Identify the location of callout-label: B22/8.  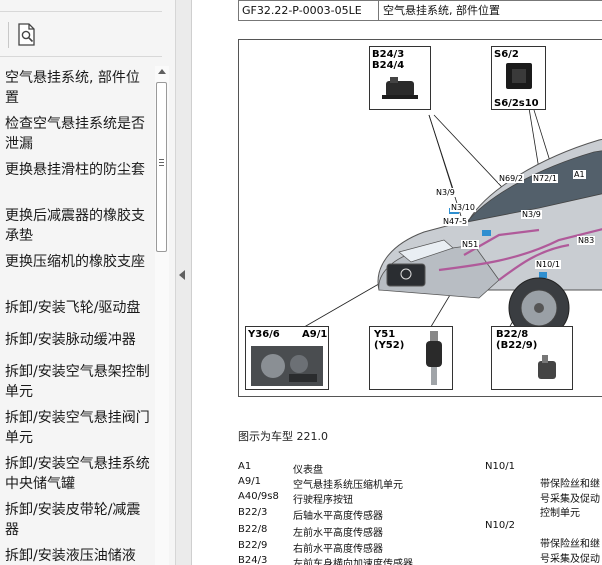
(512, 334).